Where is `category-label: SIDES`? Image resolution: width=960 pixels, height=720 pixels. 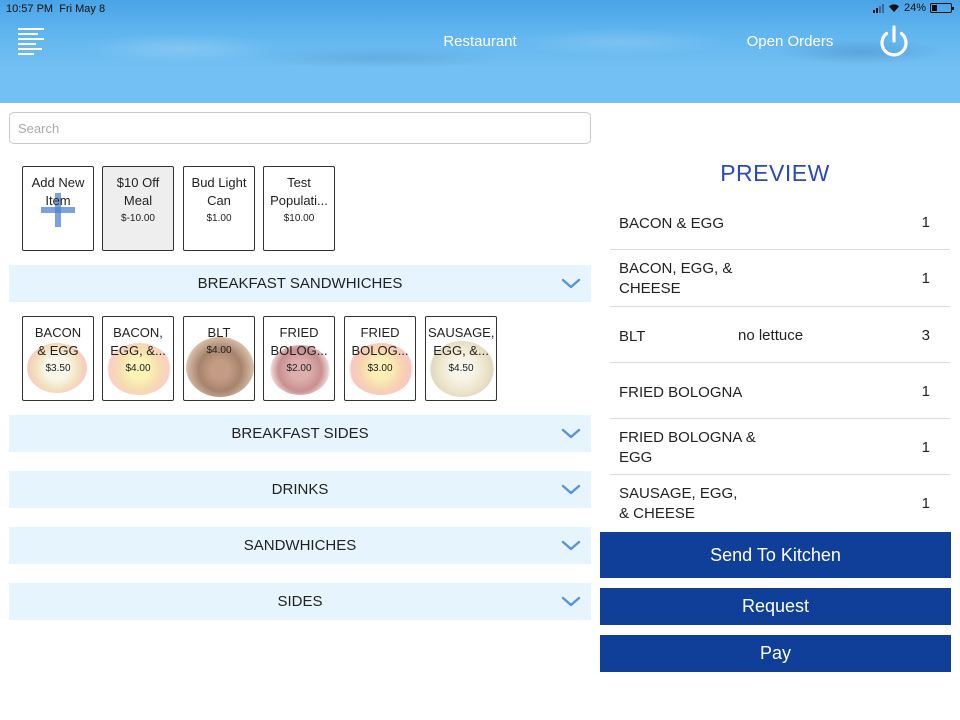
category-label: SIDES is located at coordinates (300, 601).